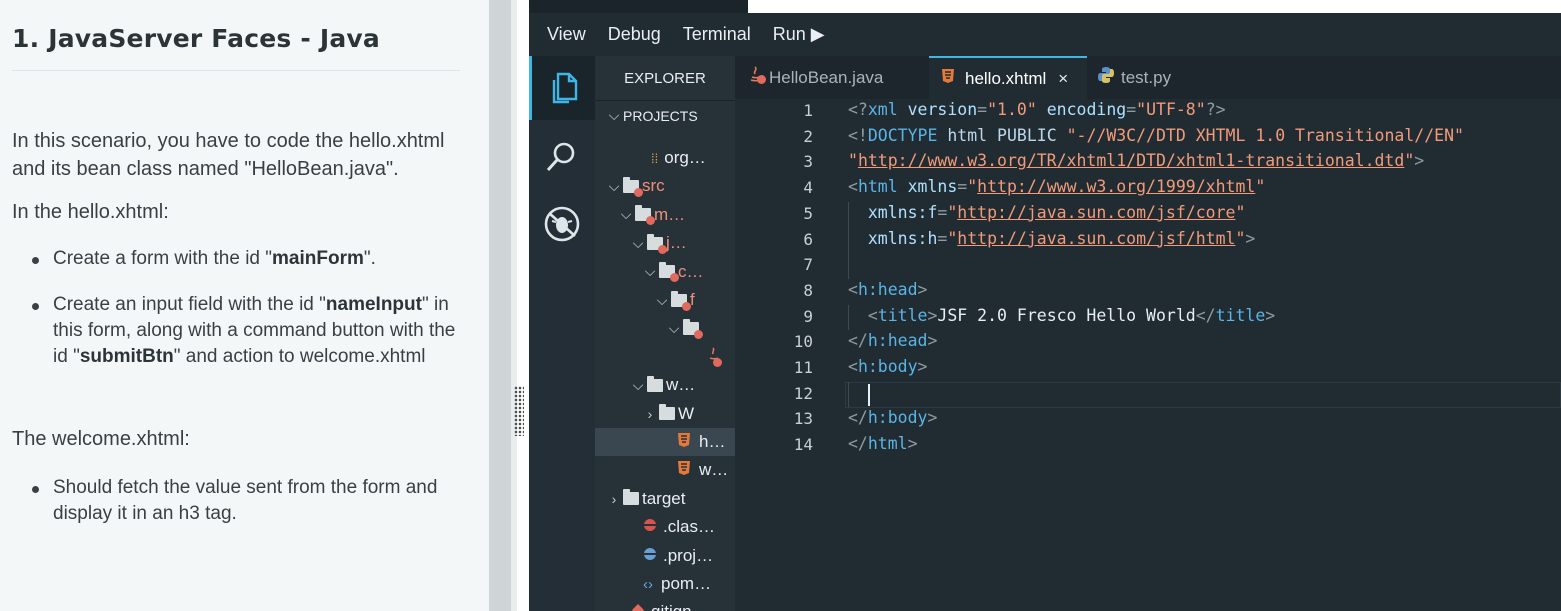 The height and width of the screenshot is (611, 1561). Describe the element at coordinates (562, 333) in the screenshot. I see `activity-bar` at that location.